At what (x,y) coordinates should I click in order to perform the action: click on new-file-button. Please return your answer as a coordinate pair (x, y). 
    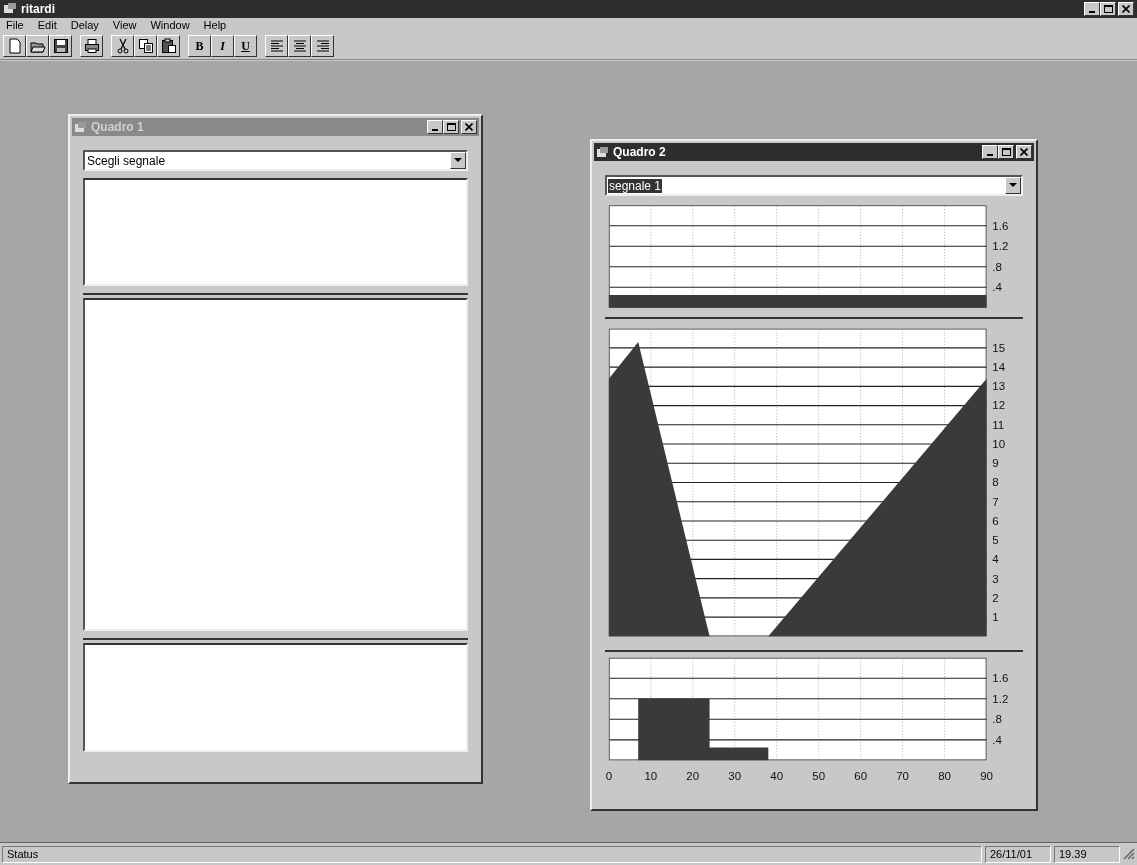
    Looking at the image, I should click on (14, 46).